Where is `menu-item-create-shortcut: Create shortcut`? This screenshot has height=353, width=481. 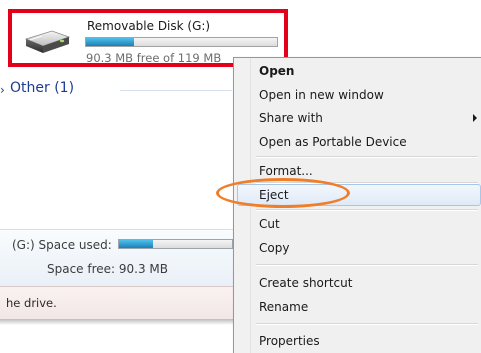 menu-item-create-shortcut: Create shortcut is located at coordinates (359, 283).